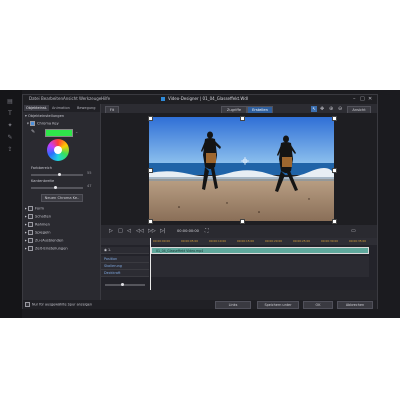 This screenshot has width=400, height=400. I want to click on text-icon: T, so click(10, 114).